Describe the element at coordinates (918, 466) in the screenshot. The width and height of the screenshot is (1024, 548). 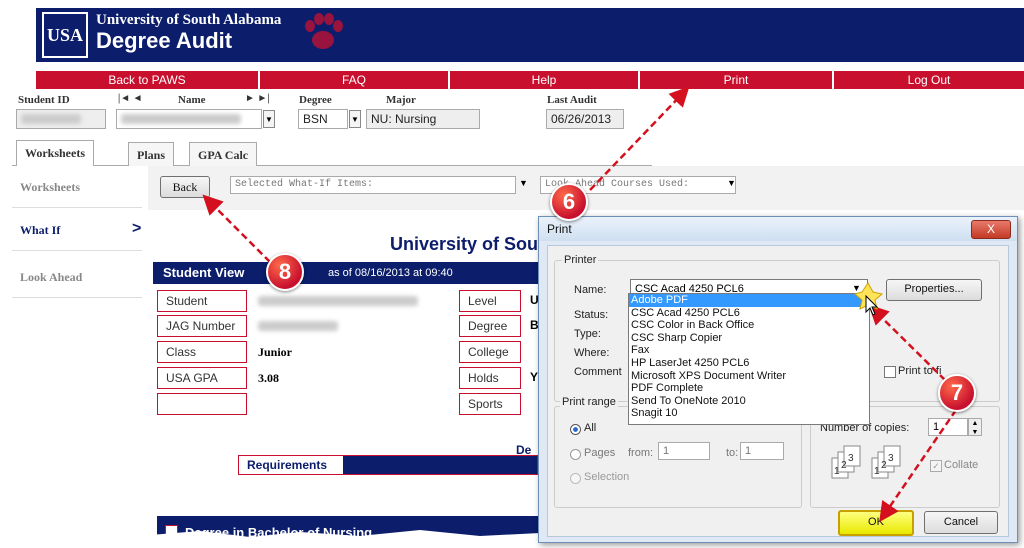
I see `arrow-7b` at that location.